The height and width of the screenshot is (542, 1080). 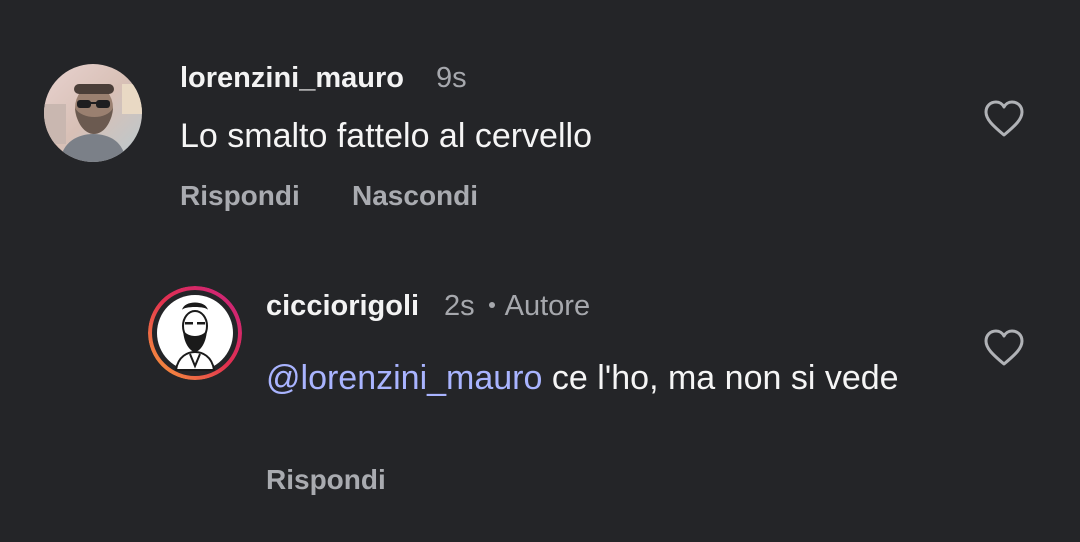 What do you see at coordinates (459, 306) in the screenshot?
I see `comment-timestamp: 2s` at bounding box center [459, 306].